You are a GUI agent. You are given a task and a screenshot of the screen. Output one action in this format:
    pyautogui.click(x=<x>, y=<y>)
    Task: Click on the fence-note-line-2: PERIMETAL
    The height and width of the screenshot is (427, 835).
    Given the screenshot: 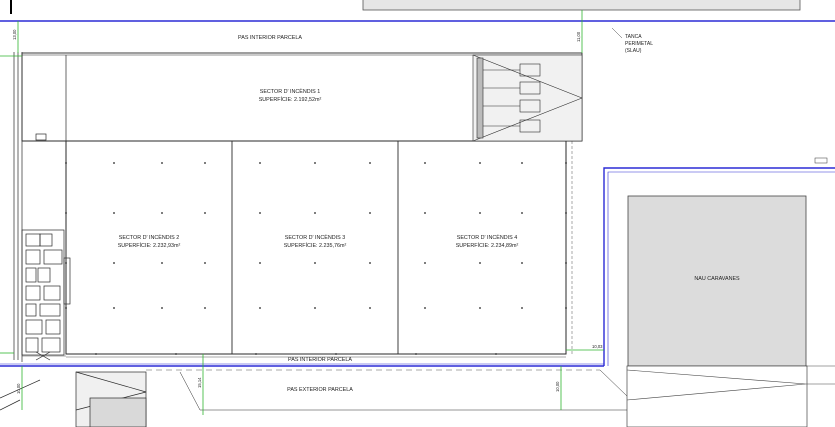 What is the action you would take?
    pyautogui.click(x=639, y=44)
    